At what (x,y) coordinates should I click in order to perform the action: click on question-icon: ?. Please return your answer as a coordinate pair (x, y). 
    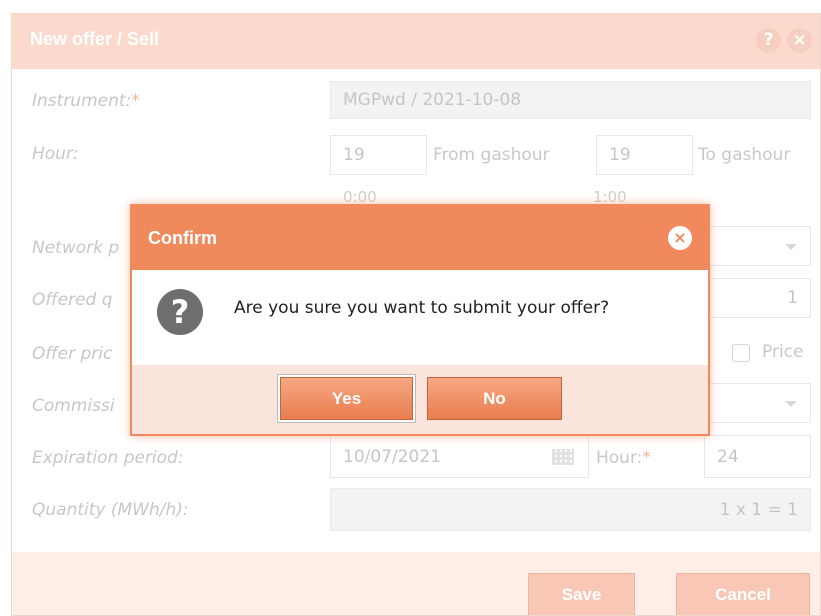
    Looking at the image, I should click on (180, 312).